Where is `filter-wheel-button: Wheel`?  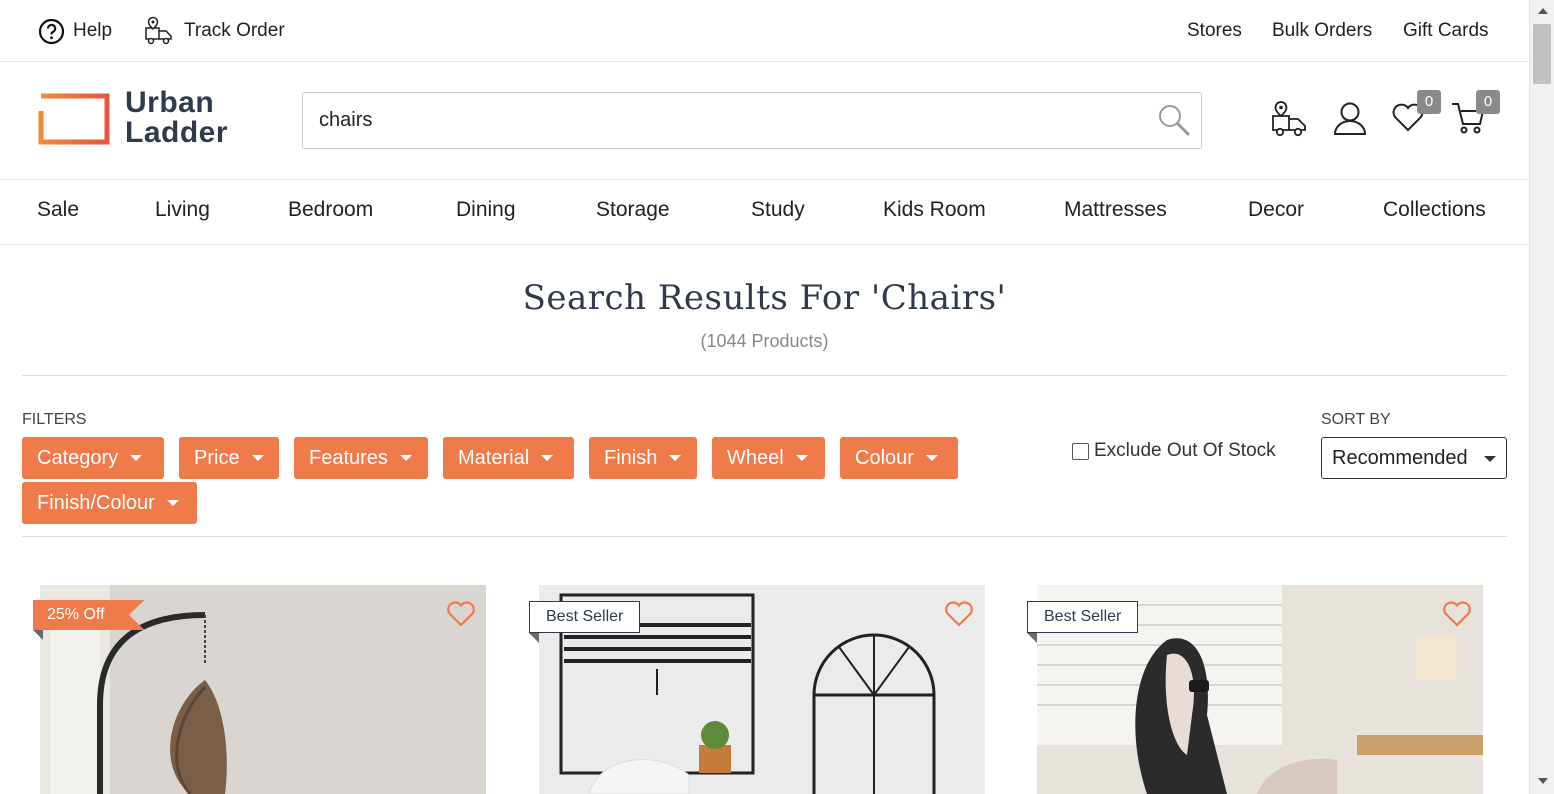 filter-wheel-button: Wheel is located at coordinates (768, 458).